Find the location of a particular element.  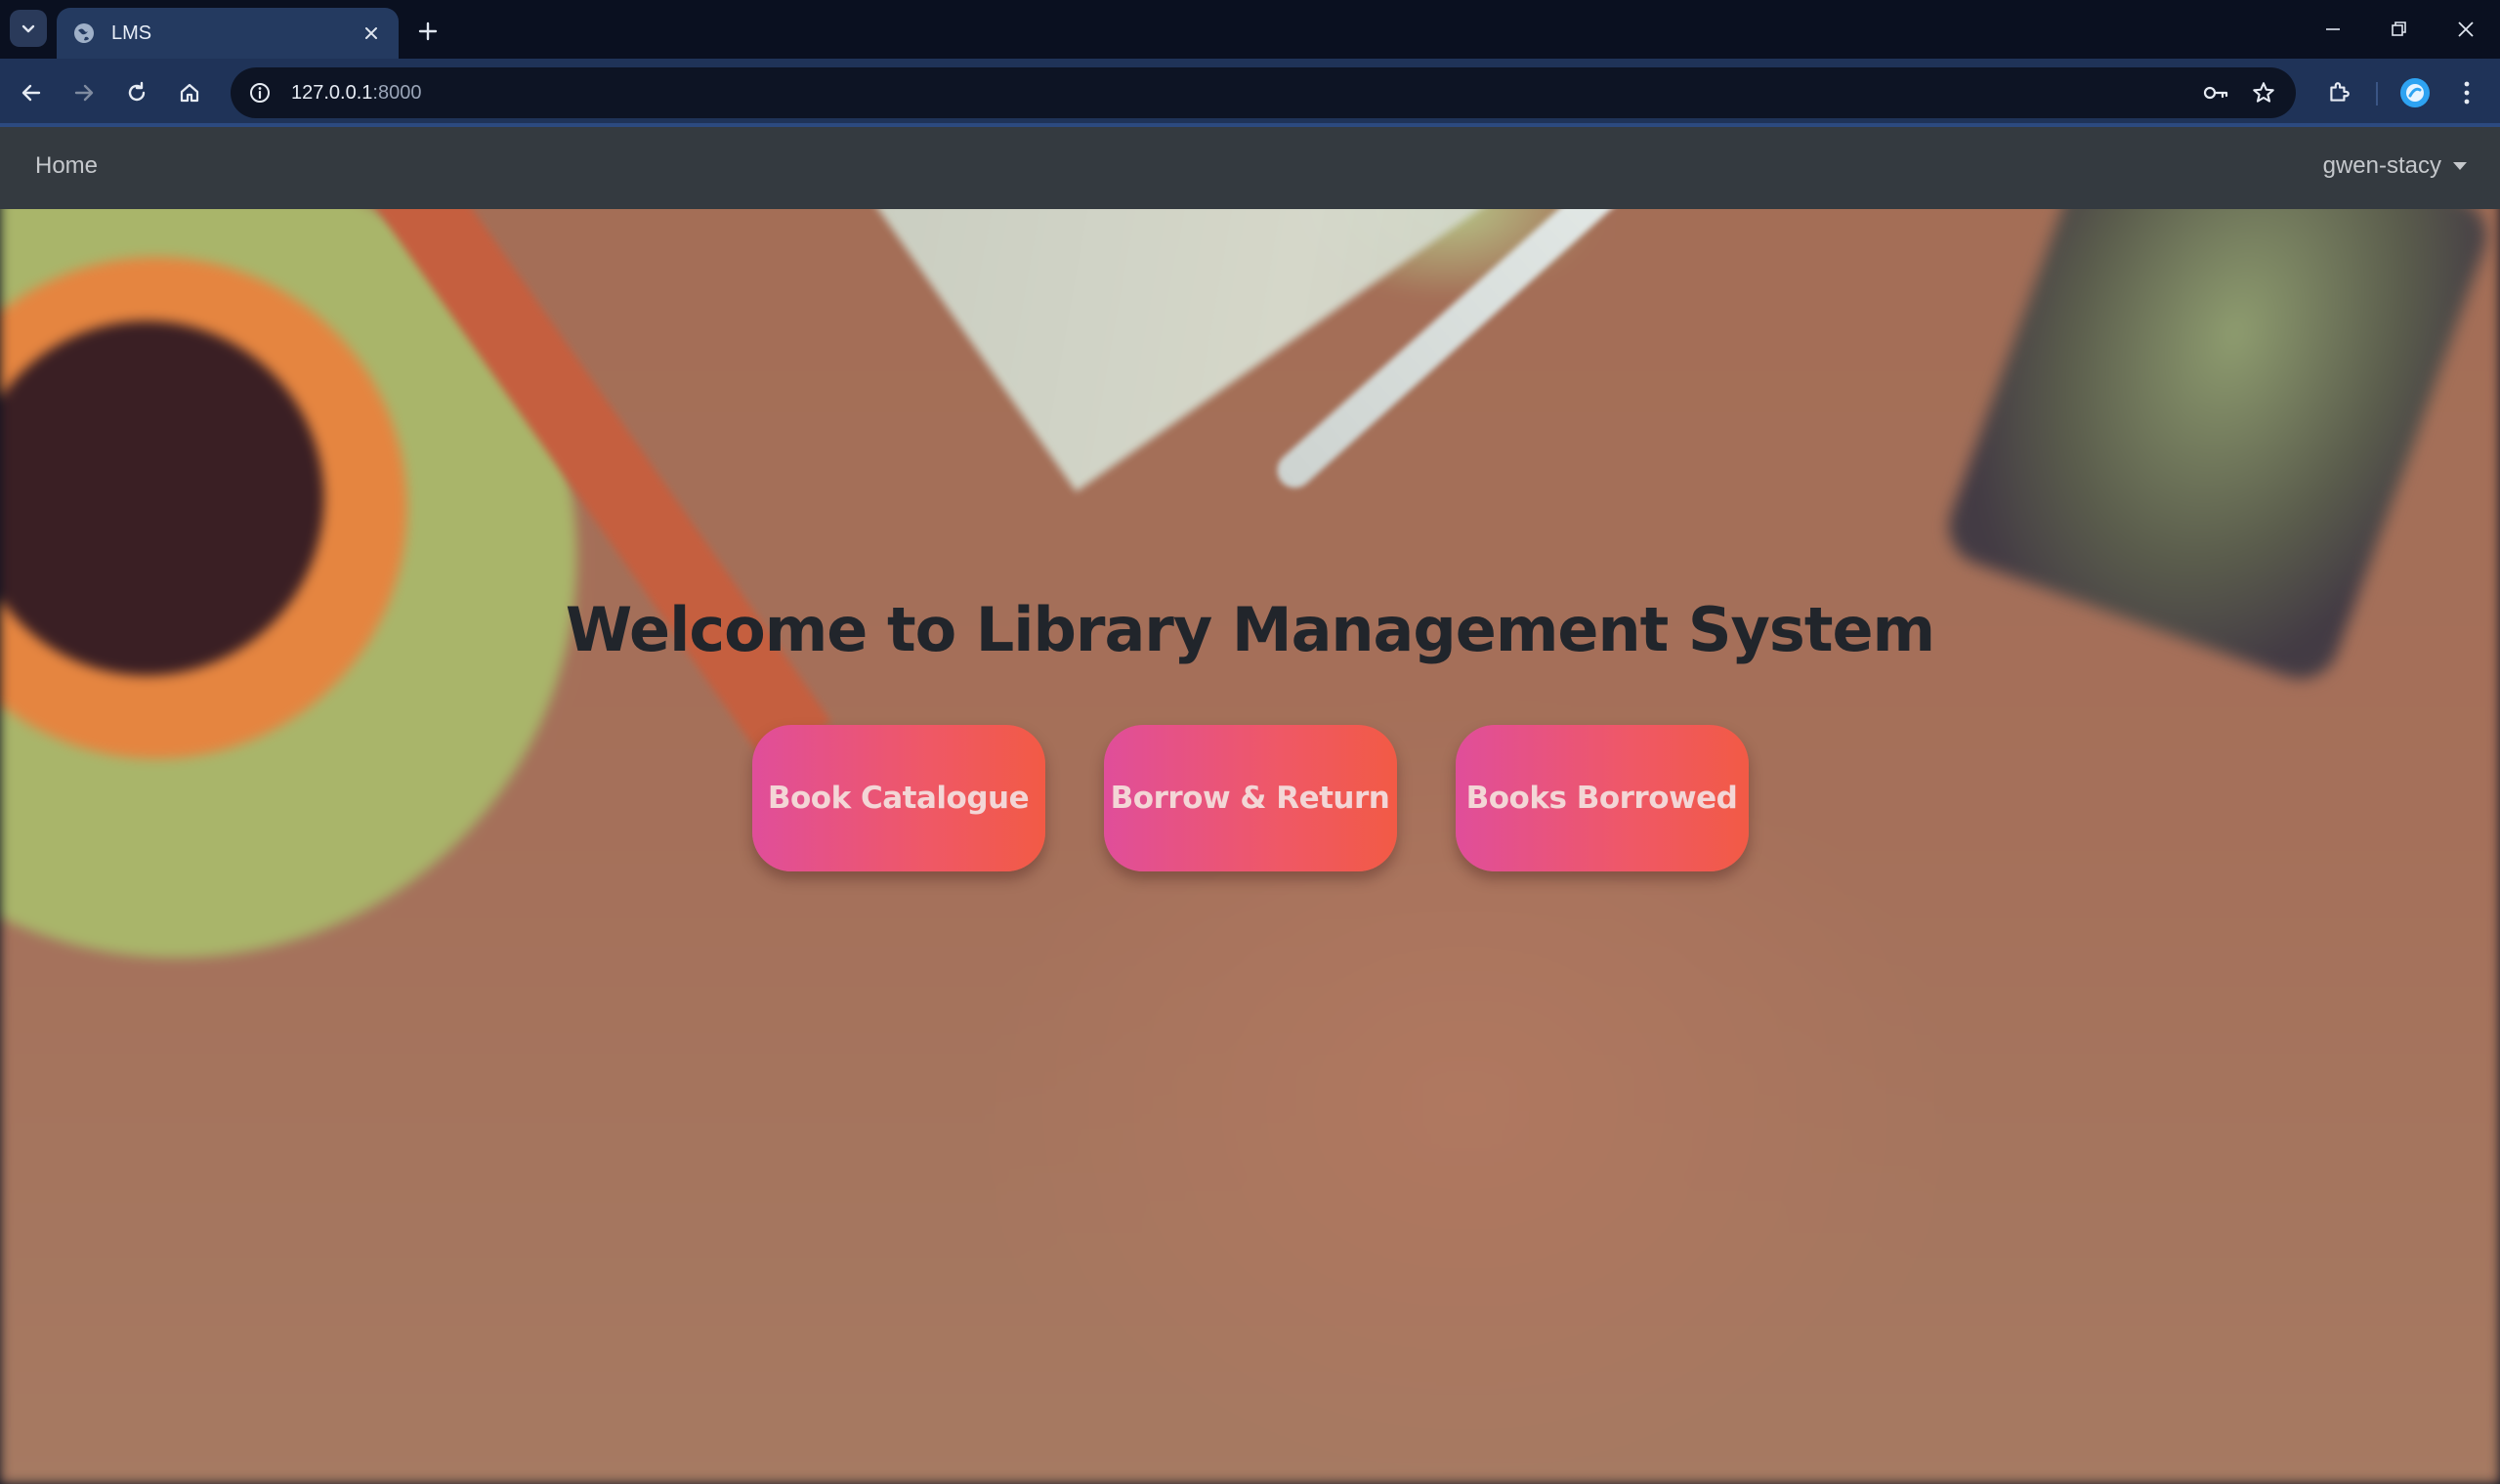

books-borrowed-button: Books Borrowed is located at coordinates (1602, 798).